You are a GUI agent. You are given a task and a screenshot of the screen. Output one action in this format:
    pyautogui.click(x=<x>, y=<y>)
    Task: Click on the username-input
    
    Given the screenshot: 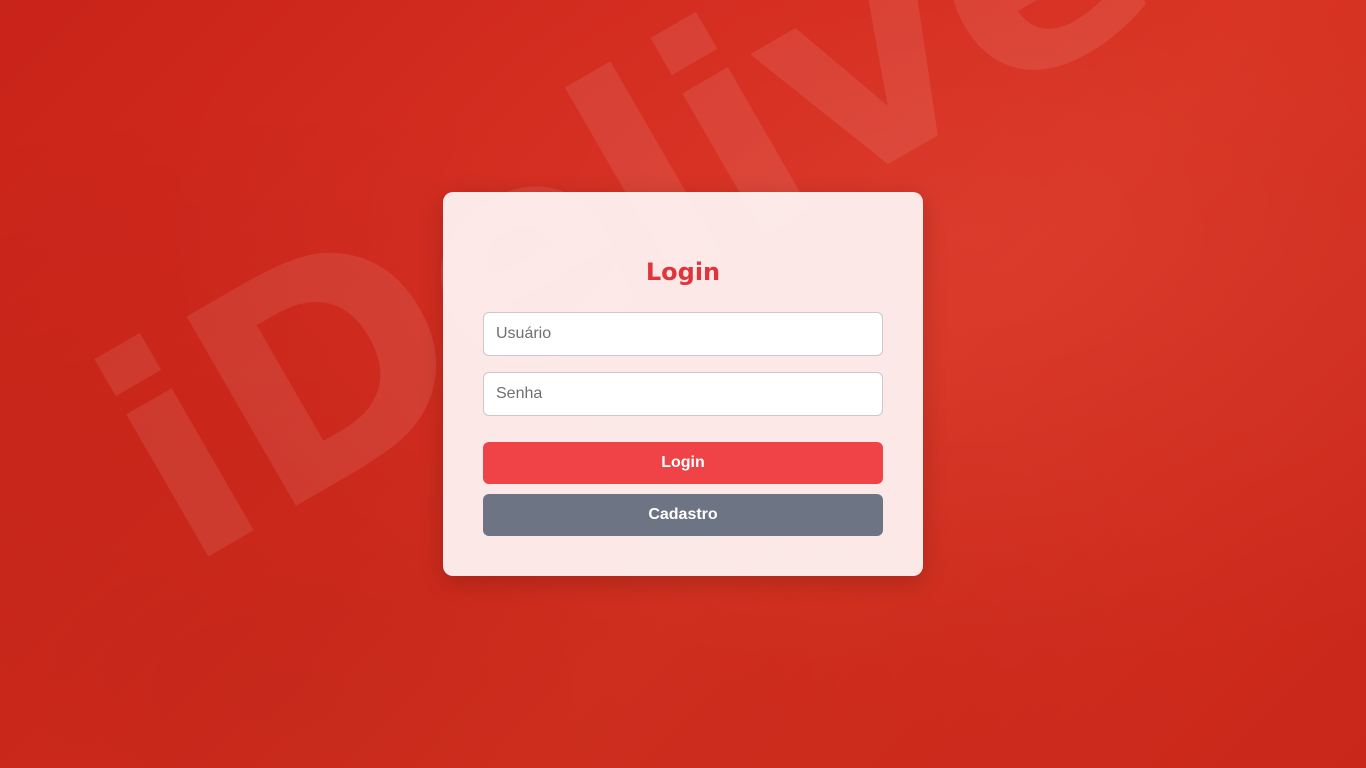 What is the action you would take?
    pyautogui.click(x=683, y=334)
    